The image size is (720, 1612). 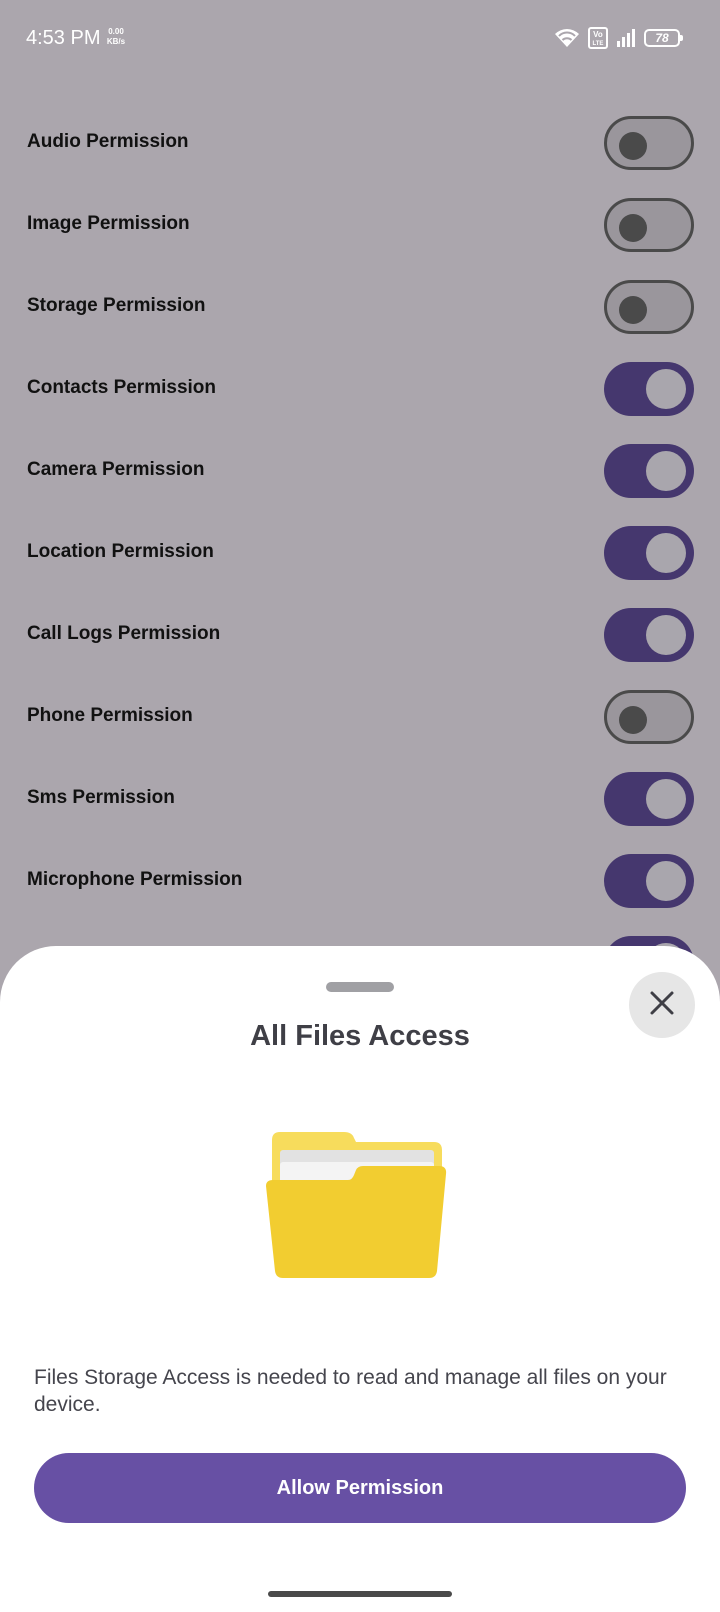 What do you see at coordinates (663, 38) in the screenshot?
I see `battery-icon: 78` at bounding box center [663, 38].